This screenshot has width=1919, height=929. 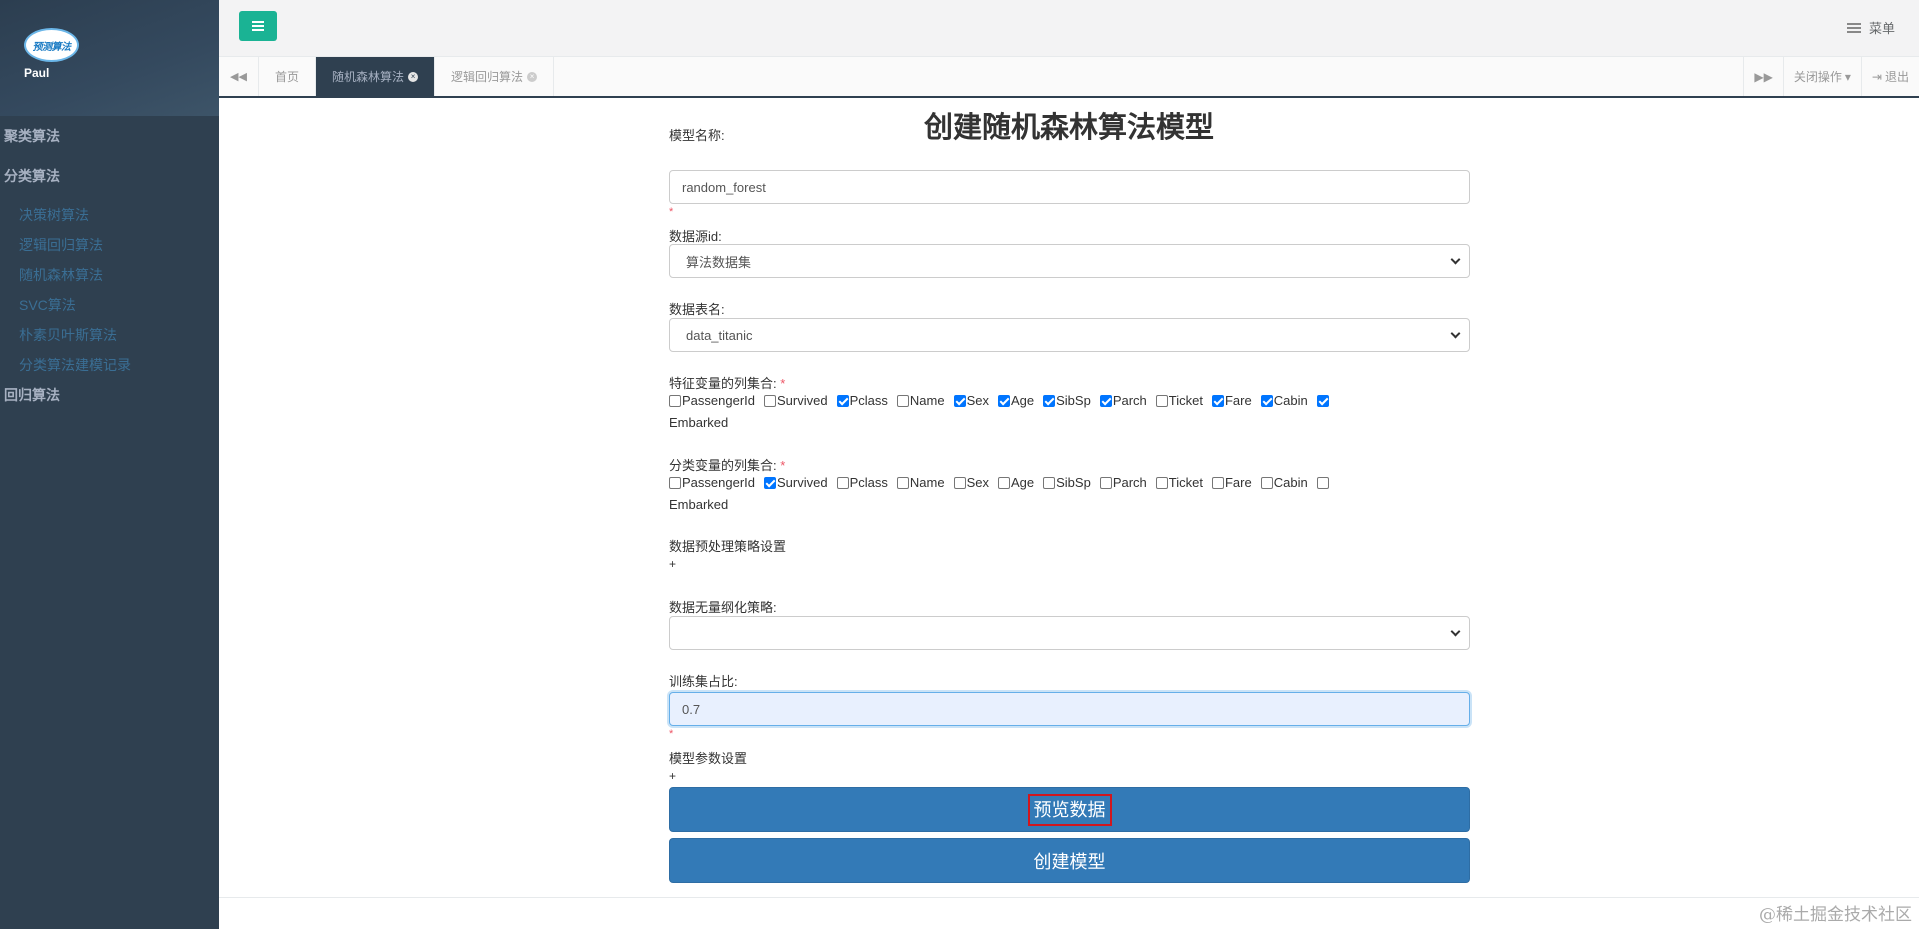 What do you see at coordinates (862, 483) in the screenshot?
I see `target-checkbox: Pclass` at bounding box center [862, 483].